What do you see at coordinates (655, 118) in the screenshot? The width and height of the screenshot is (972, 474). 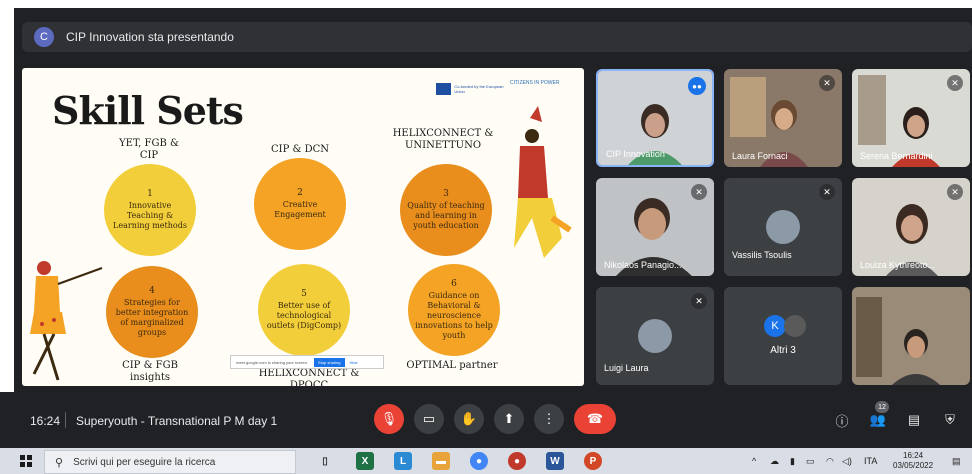 I see `participant-tile-cip-innovation: ●● CIP Innovation` at bounding box center [655, 118].